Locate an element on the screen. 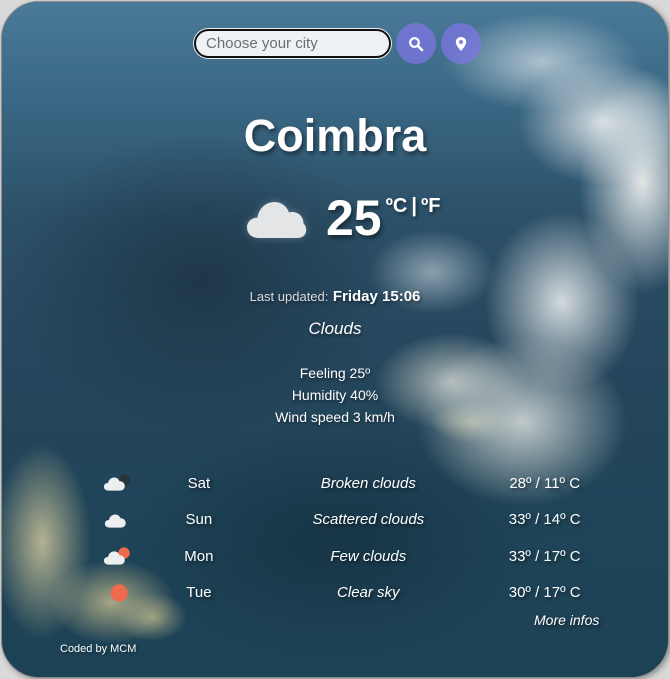  forecast-row: Tue Clear sky 30º / 17º C is located at coordinates (352, 593).